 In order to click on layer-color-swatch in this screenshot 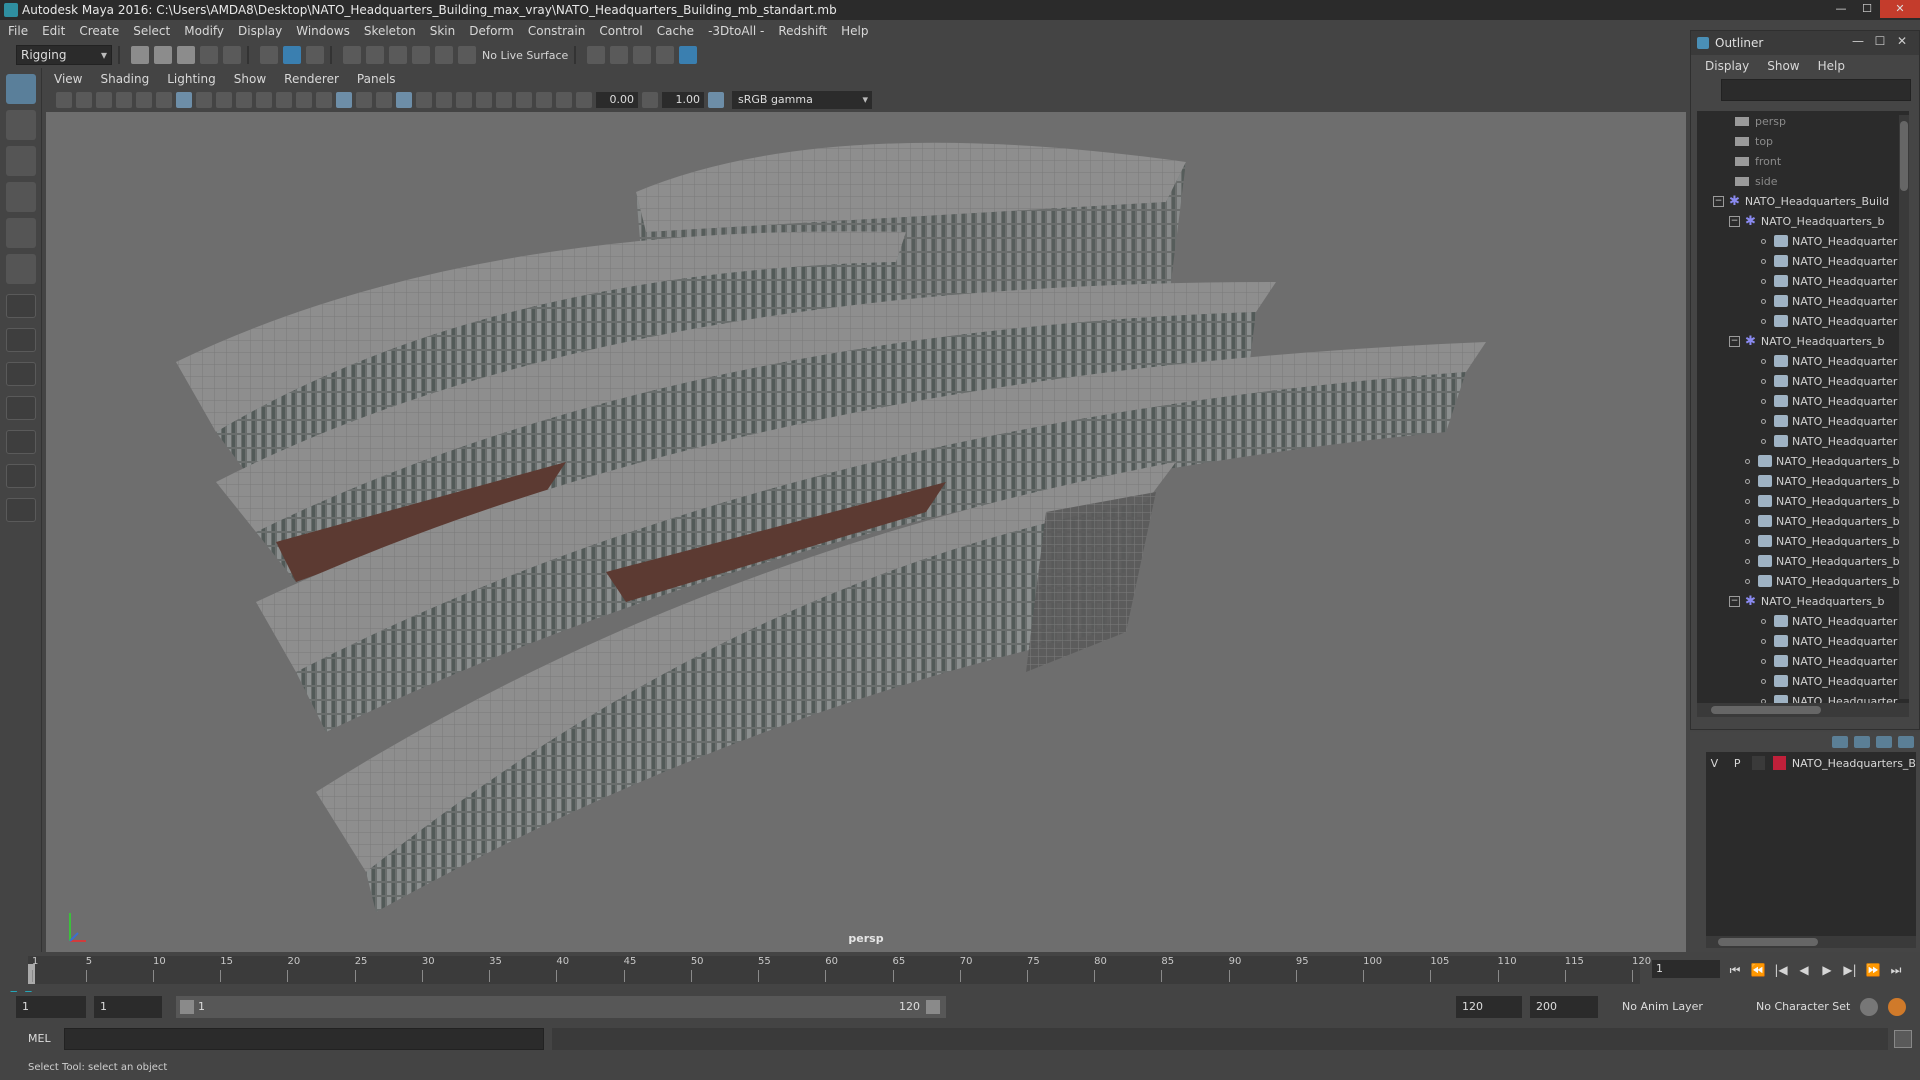, I will do `click(1779, 763)`.